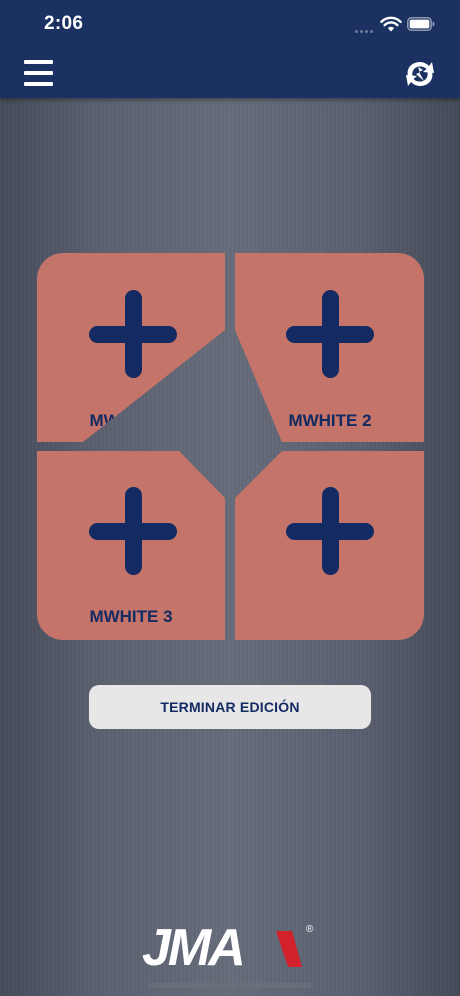  I want to click on key-slot-2: MWHITE 2, so click(329, 347).